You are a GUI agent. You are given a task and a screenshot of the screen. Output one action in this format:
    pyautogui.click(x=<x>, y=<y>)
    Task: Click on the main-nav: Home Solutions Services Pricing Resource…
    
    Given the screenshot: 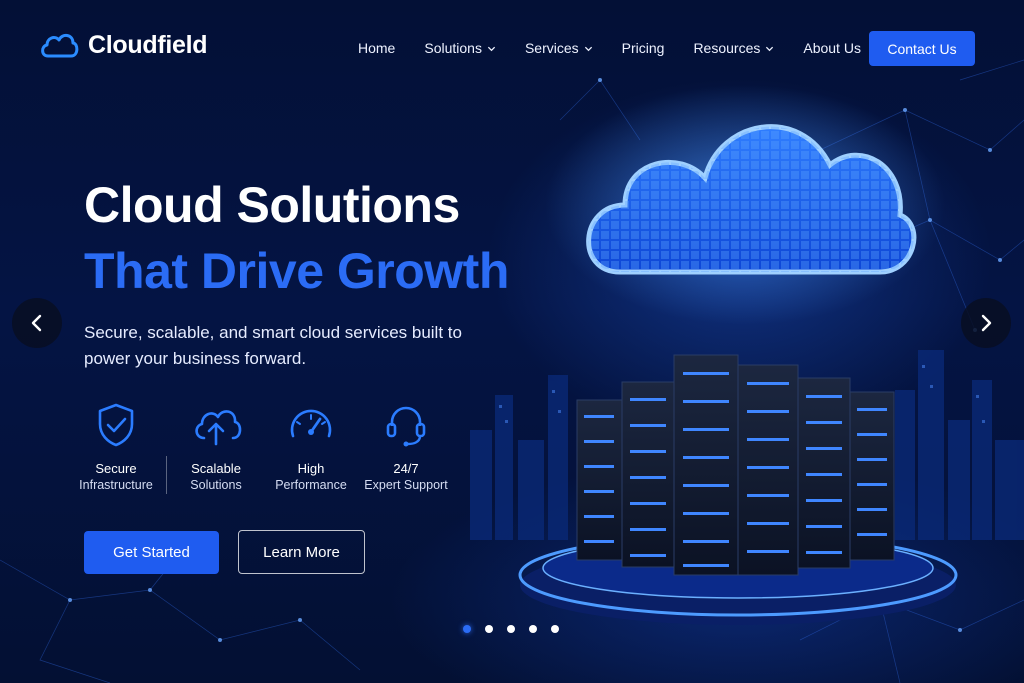 What is the action you would take?
    pyautogui.click(x=624, y=48)
    